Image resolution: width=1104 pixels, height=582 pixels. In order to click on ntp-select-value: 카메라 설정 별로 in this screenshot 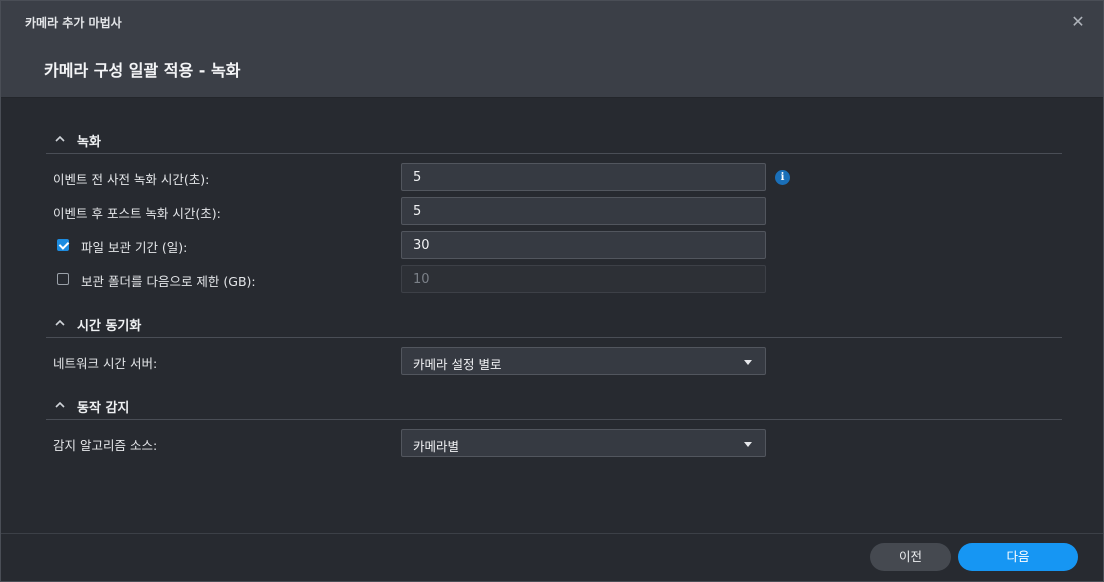, I will do `click(457, 364)`.